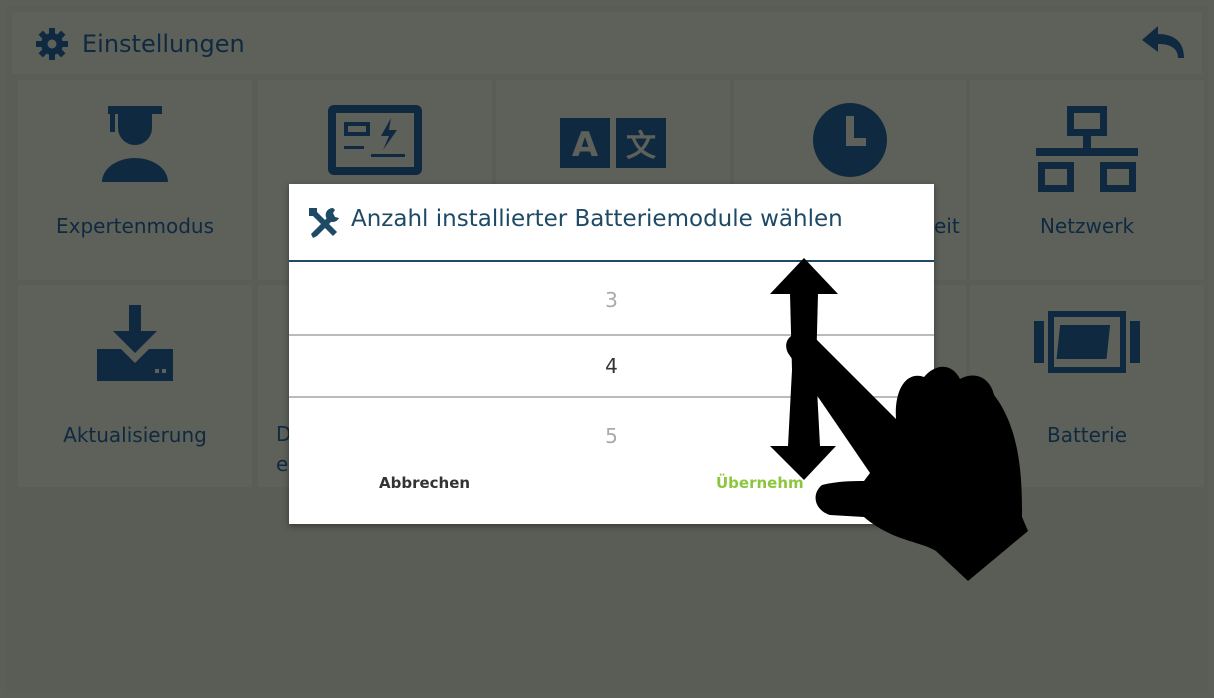  Describe the element at coordinates (135, 435) in the screenshot. I see `tile-label: Aktualisierung` at that location.